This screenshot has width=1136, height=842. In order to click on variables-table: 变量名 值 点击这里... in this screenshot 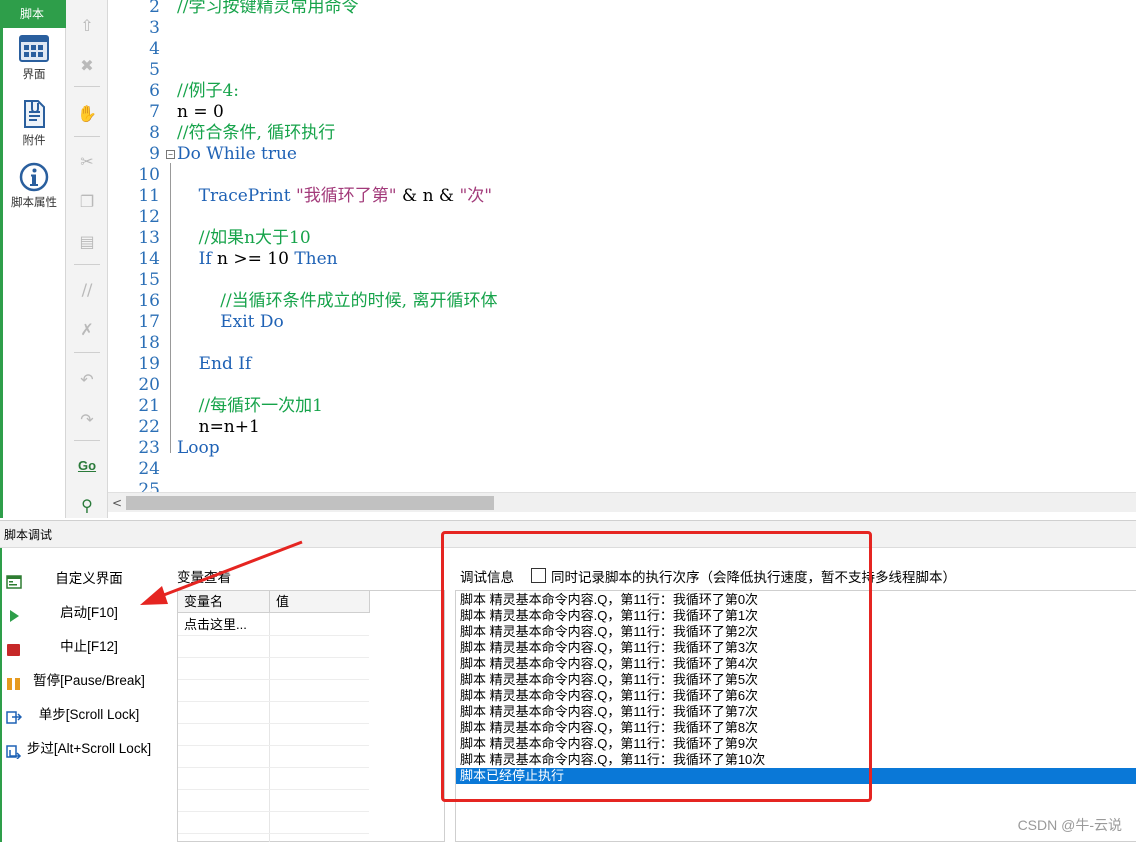, I will do `click(311, 716)`.